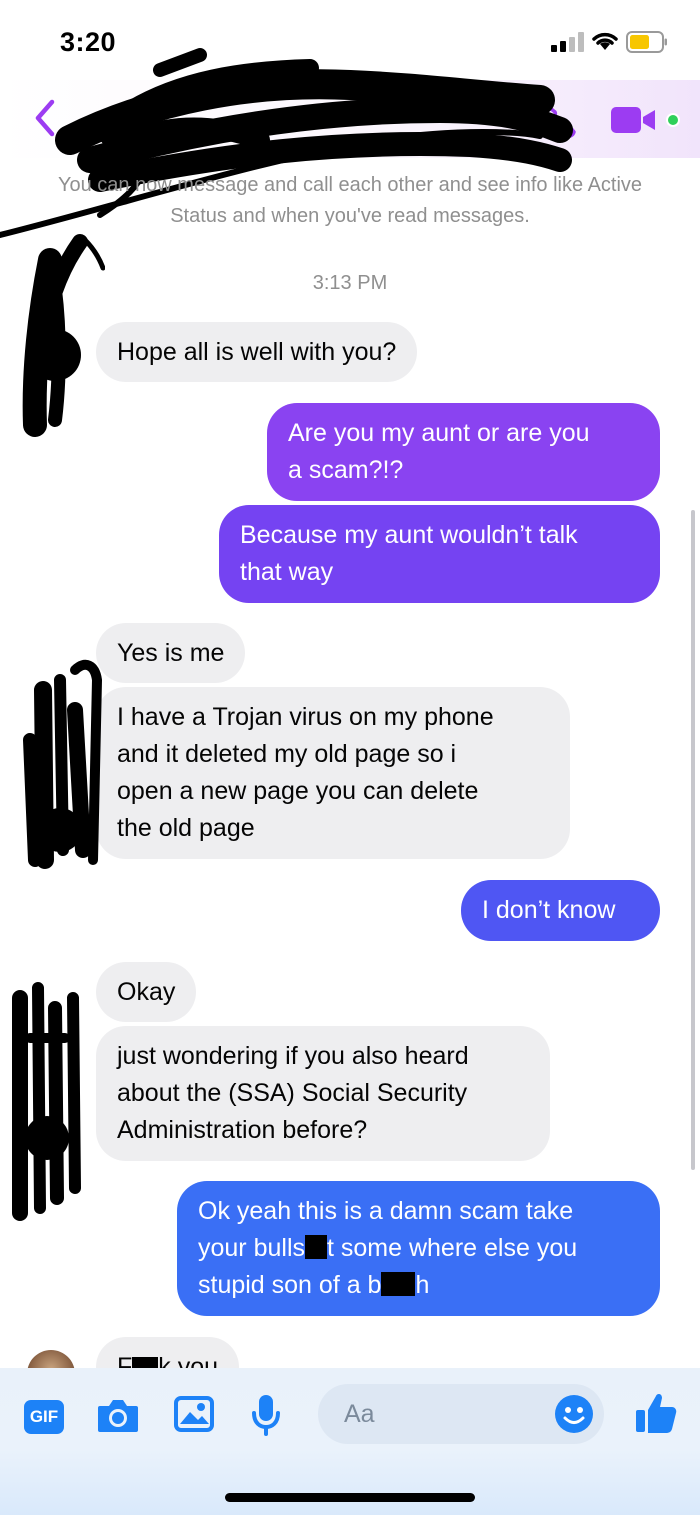  What do you see at coordinates (605, 41) in the screenshot?
I see `wifi-icon` at bounding box center [605, 41].